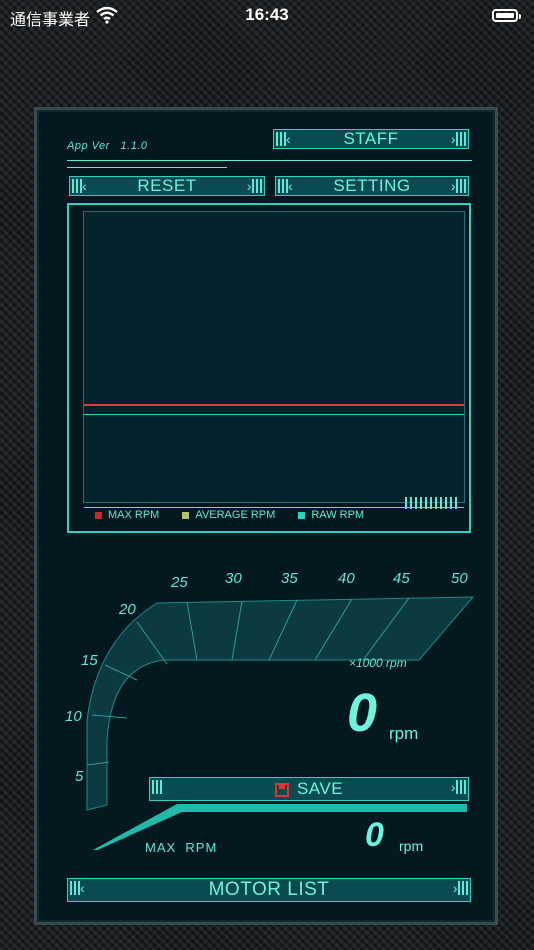 The image size is (534, 950). Describe the element at coordinates (98, 515) in the screenshot. I see `legend-swatch-max` at that location.